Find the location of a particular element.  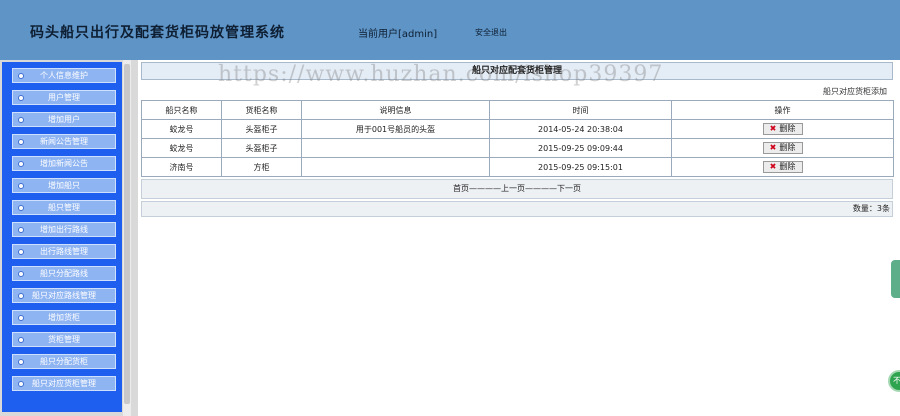

sidebar-item-profile: 个人信息维护 is located at coordinates (64, 75).